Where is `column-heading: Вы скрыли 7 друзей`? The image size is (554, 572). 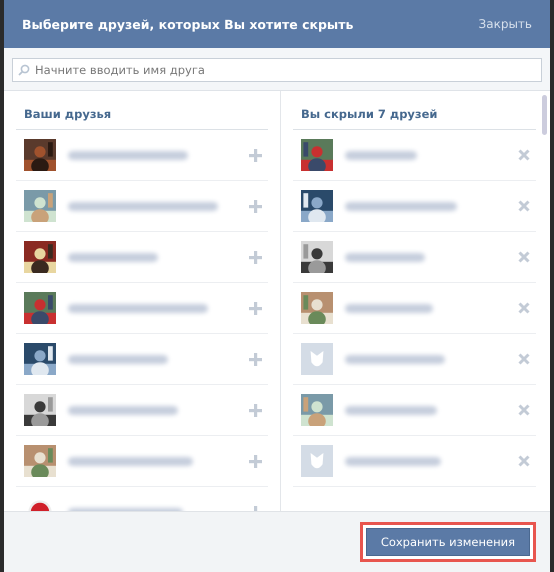 column-heading: Вы скрыли 7 друзей is located at coordinates (414, 115).